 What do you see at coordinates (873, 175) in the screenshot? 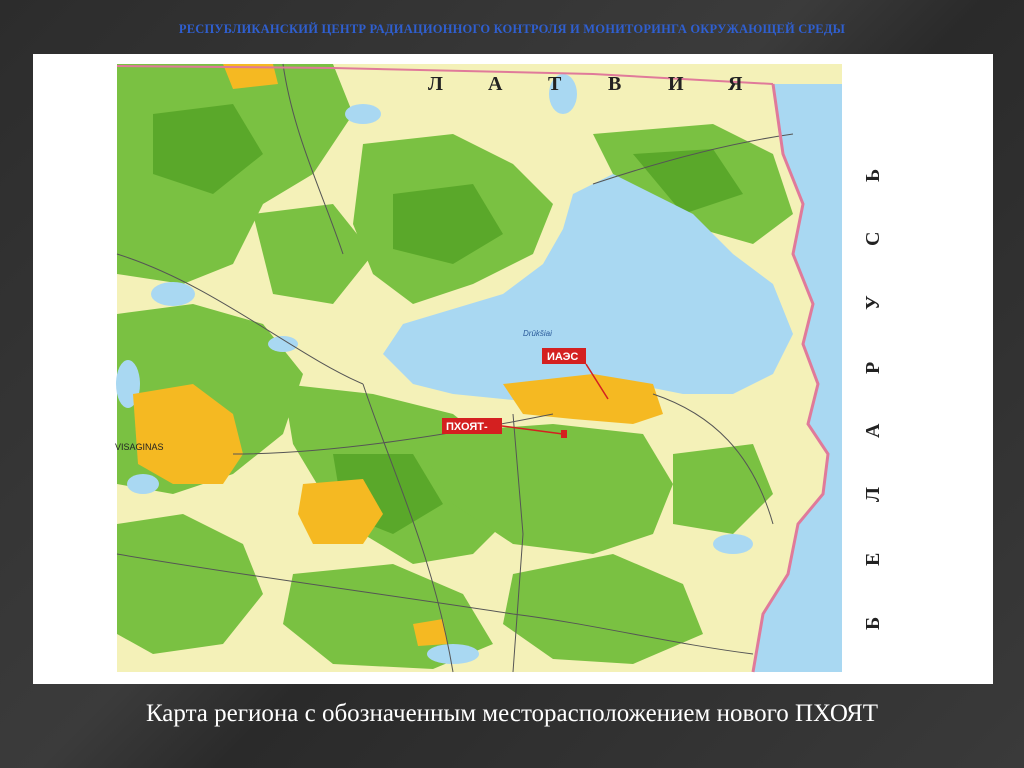
I see `country-letter: Ь` at bounding box center [873, 175].